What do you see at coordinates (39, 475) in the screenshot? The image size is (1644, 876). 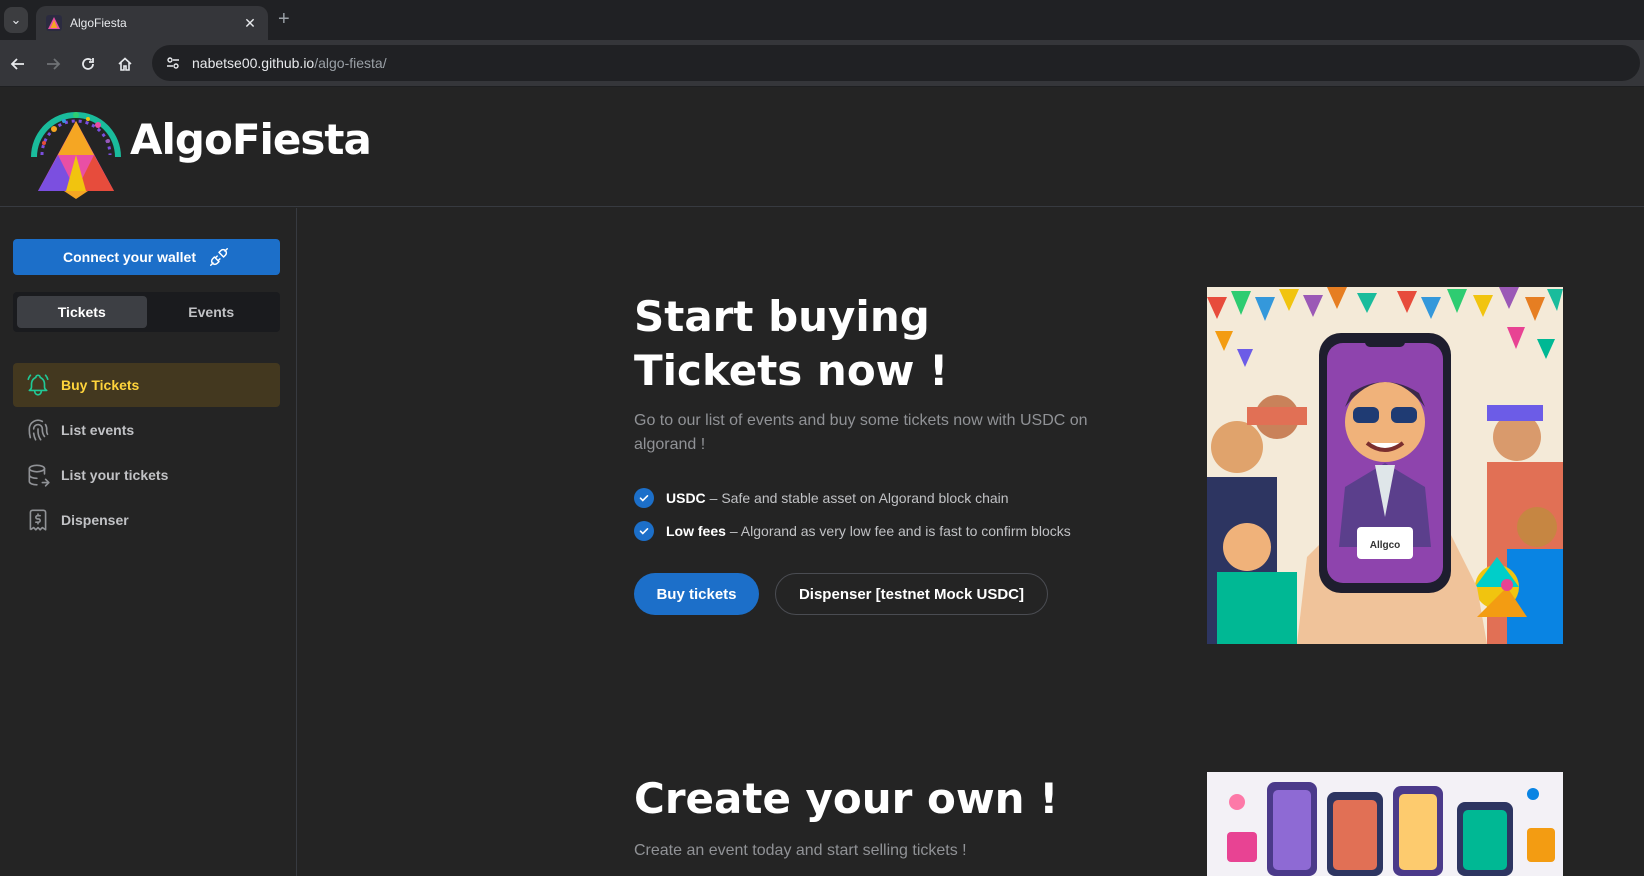 I see `database-export-icon` at bounding box center [39, 475].